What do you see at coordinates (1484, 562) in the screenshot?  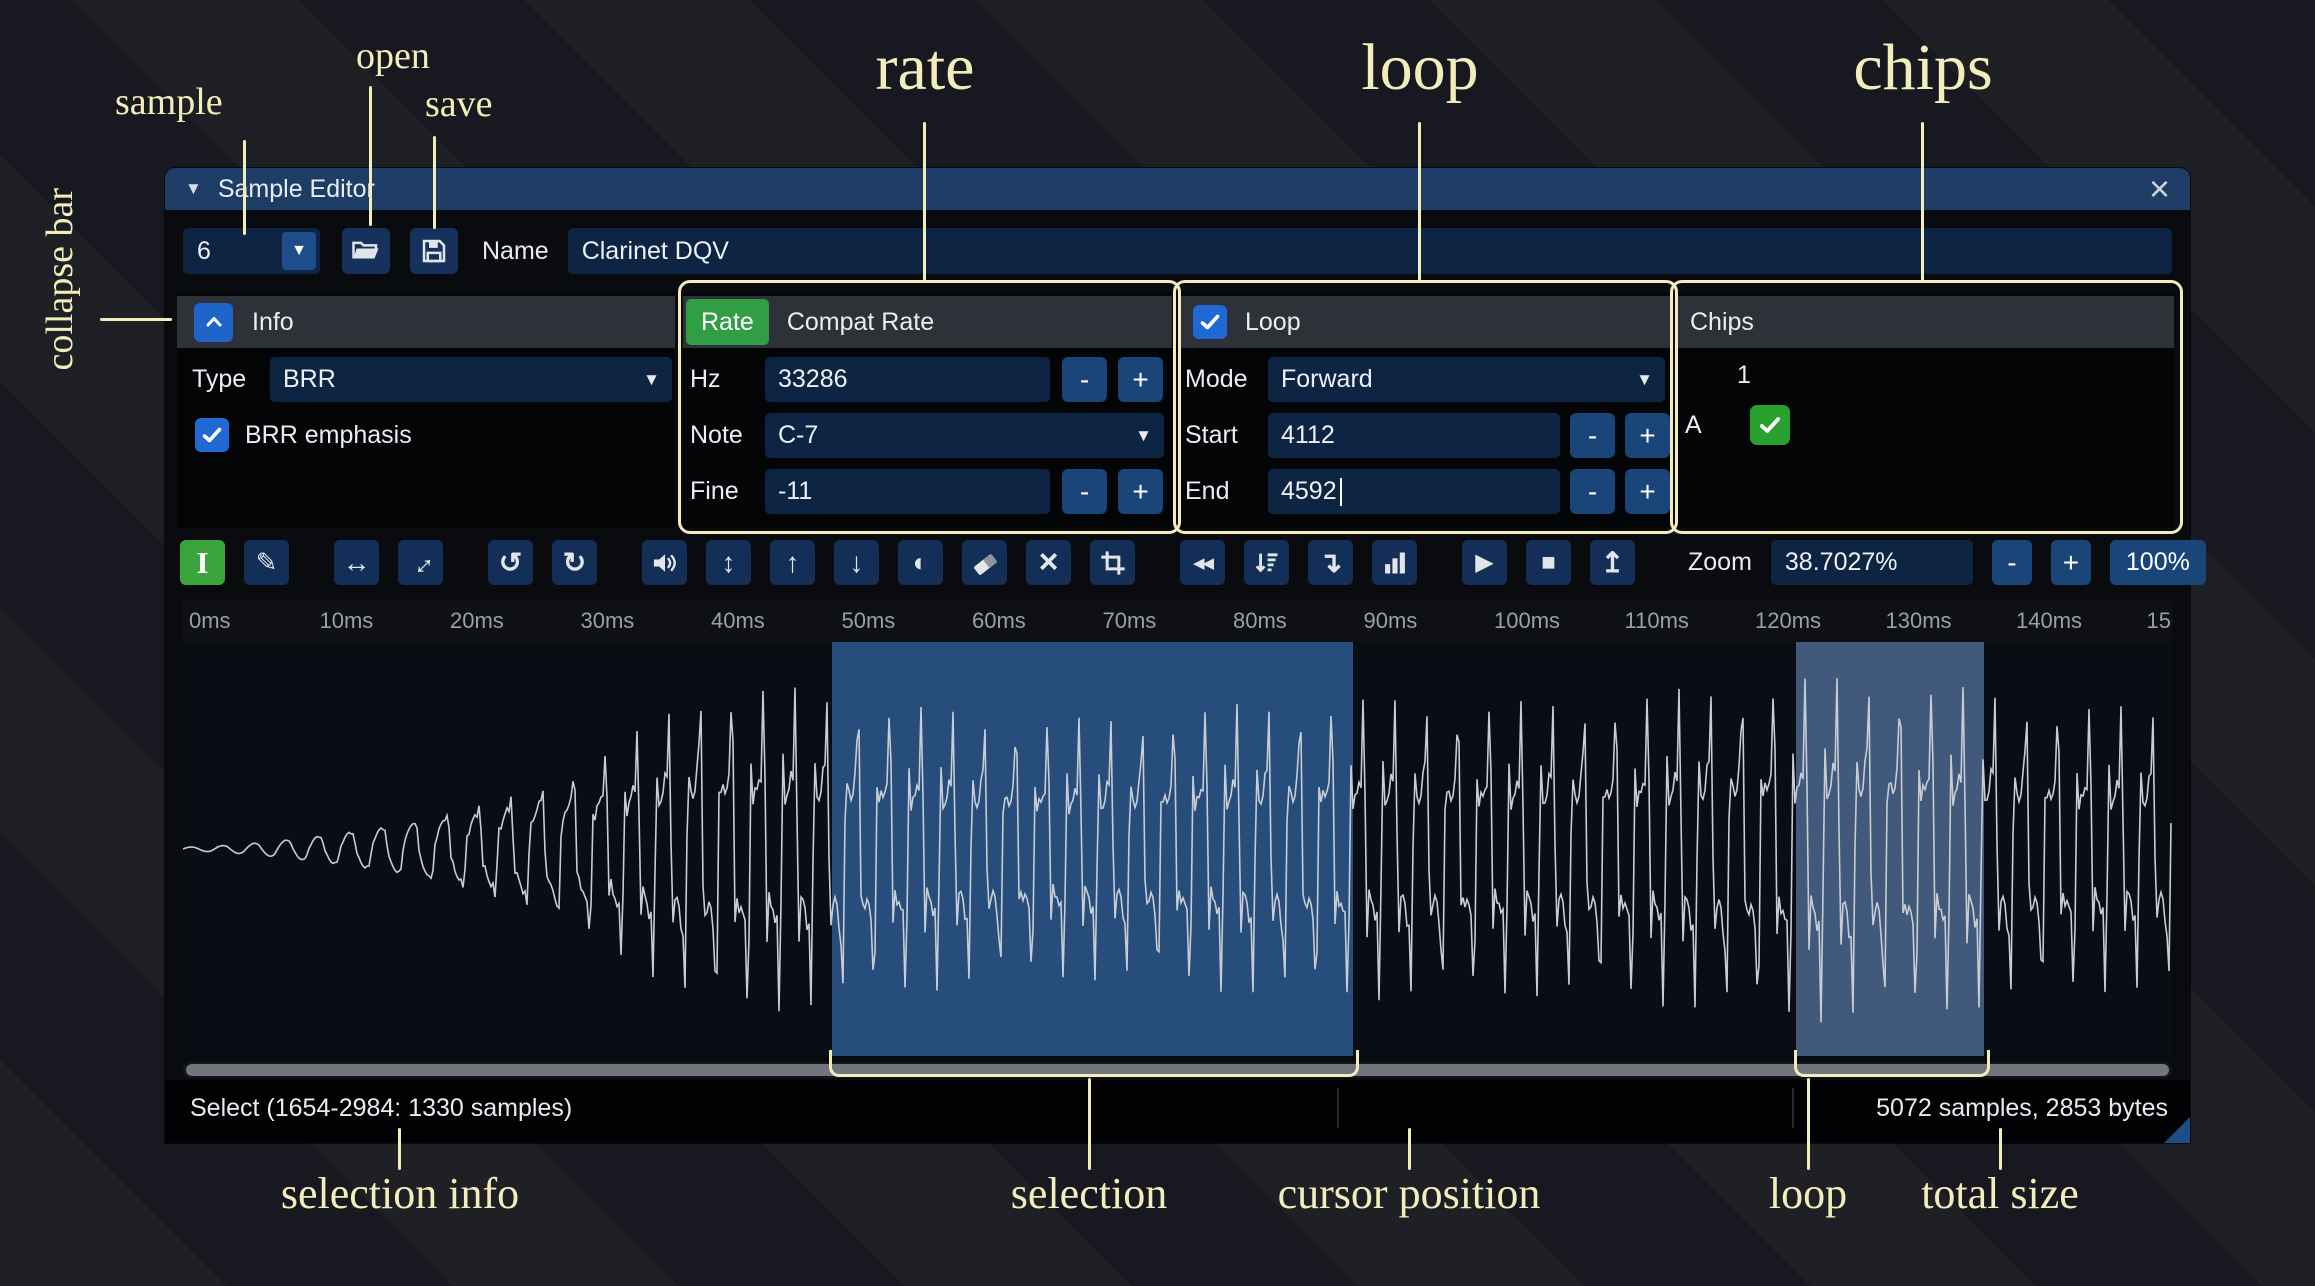 I see `preview-button: ▶` at bounding box center [1484, 562].